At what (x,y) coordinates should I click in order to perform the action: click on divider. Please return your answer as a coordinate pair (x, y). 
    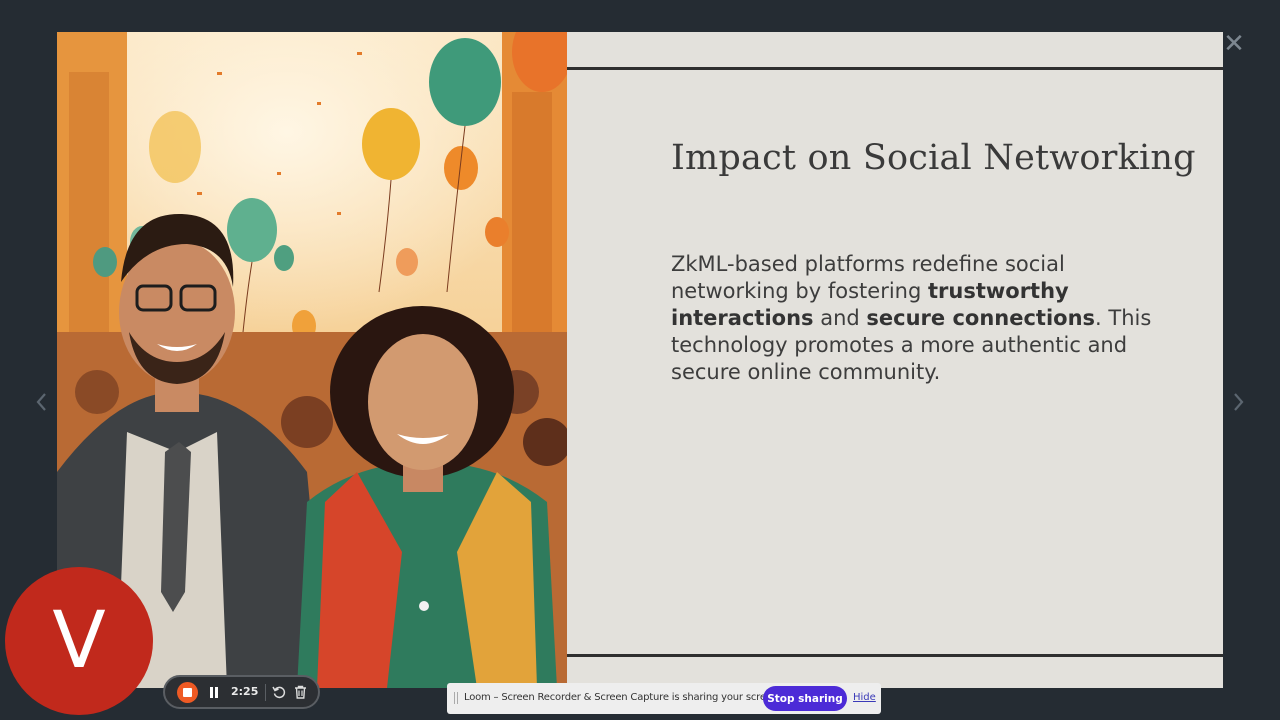
    Looking at the image, I should click on (265, 692).